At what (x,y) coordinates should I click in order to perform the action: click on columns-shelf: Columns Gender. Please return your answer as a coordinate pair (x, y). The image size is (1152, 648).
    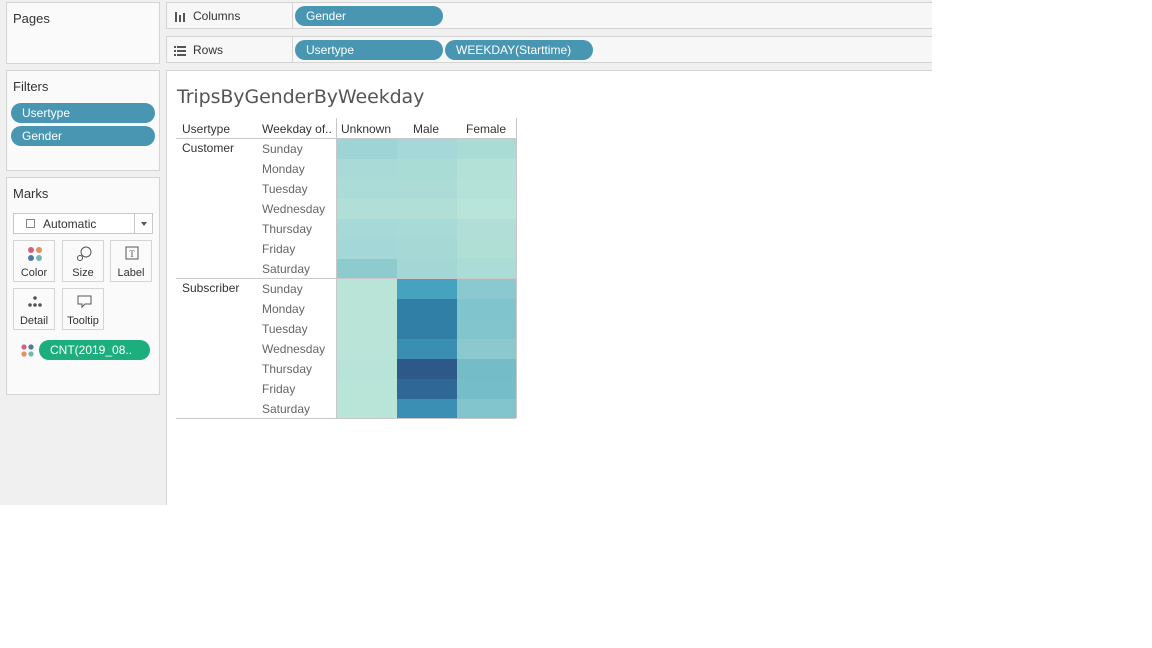
    Looking at the image, I should click on (549, 15).